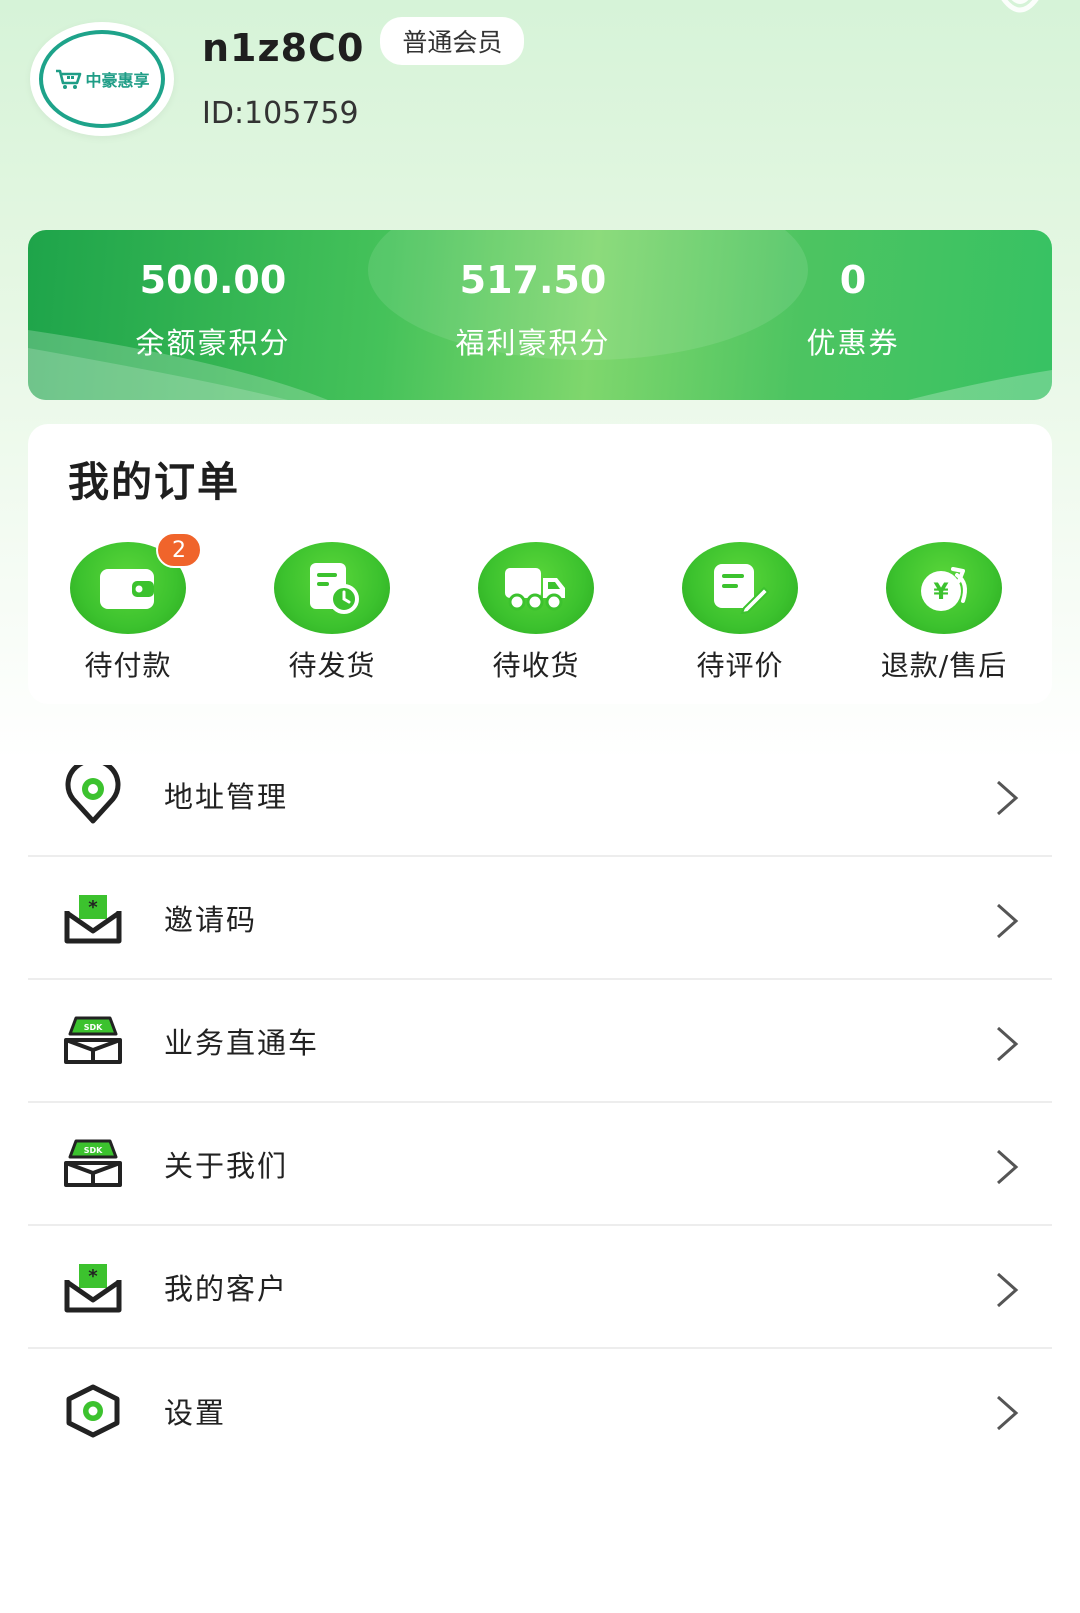 The height and width of the screenshot is (1613, 1080). I want to click on profile-header: 中豪惠享 n1z8C0 普通会员 ID:105759, so click(277, 76).